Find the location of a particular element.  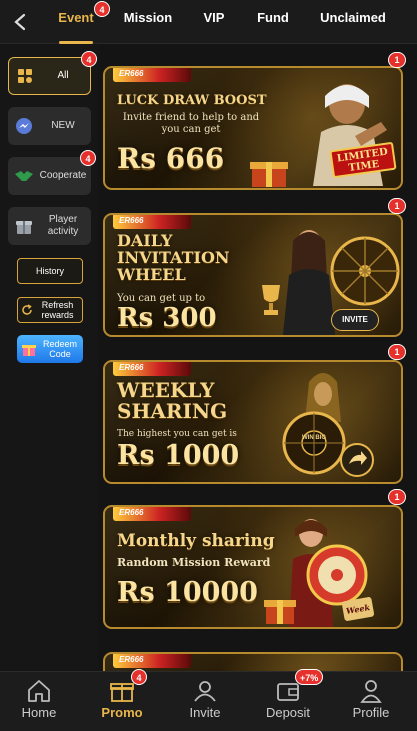

sidebar-item-new: NEW is located at coordinates (49, 126).